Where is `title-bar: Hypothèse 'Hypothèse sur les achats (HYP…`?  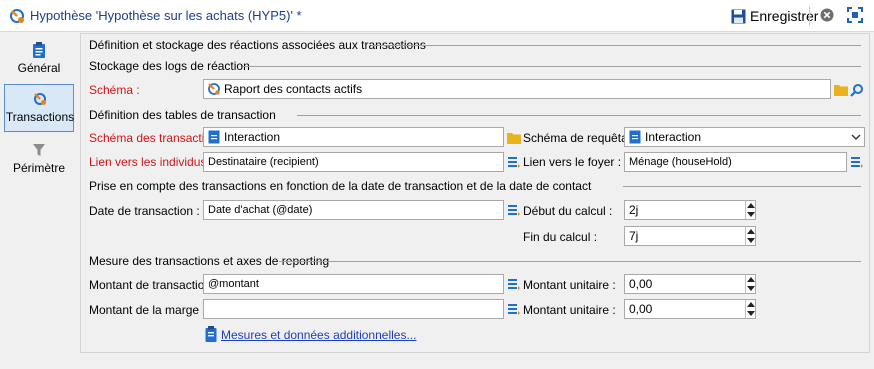
title-bar: Hypothèse 'Hypothèse sur les achats (HYP… is located at coordinates (437, 16).